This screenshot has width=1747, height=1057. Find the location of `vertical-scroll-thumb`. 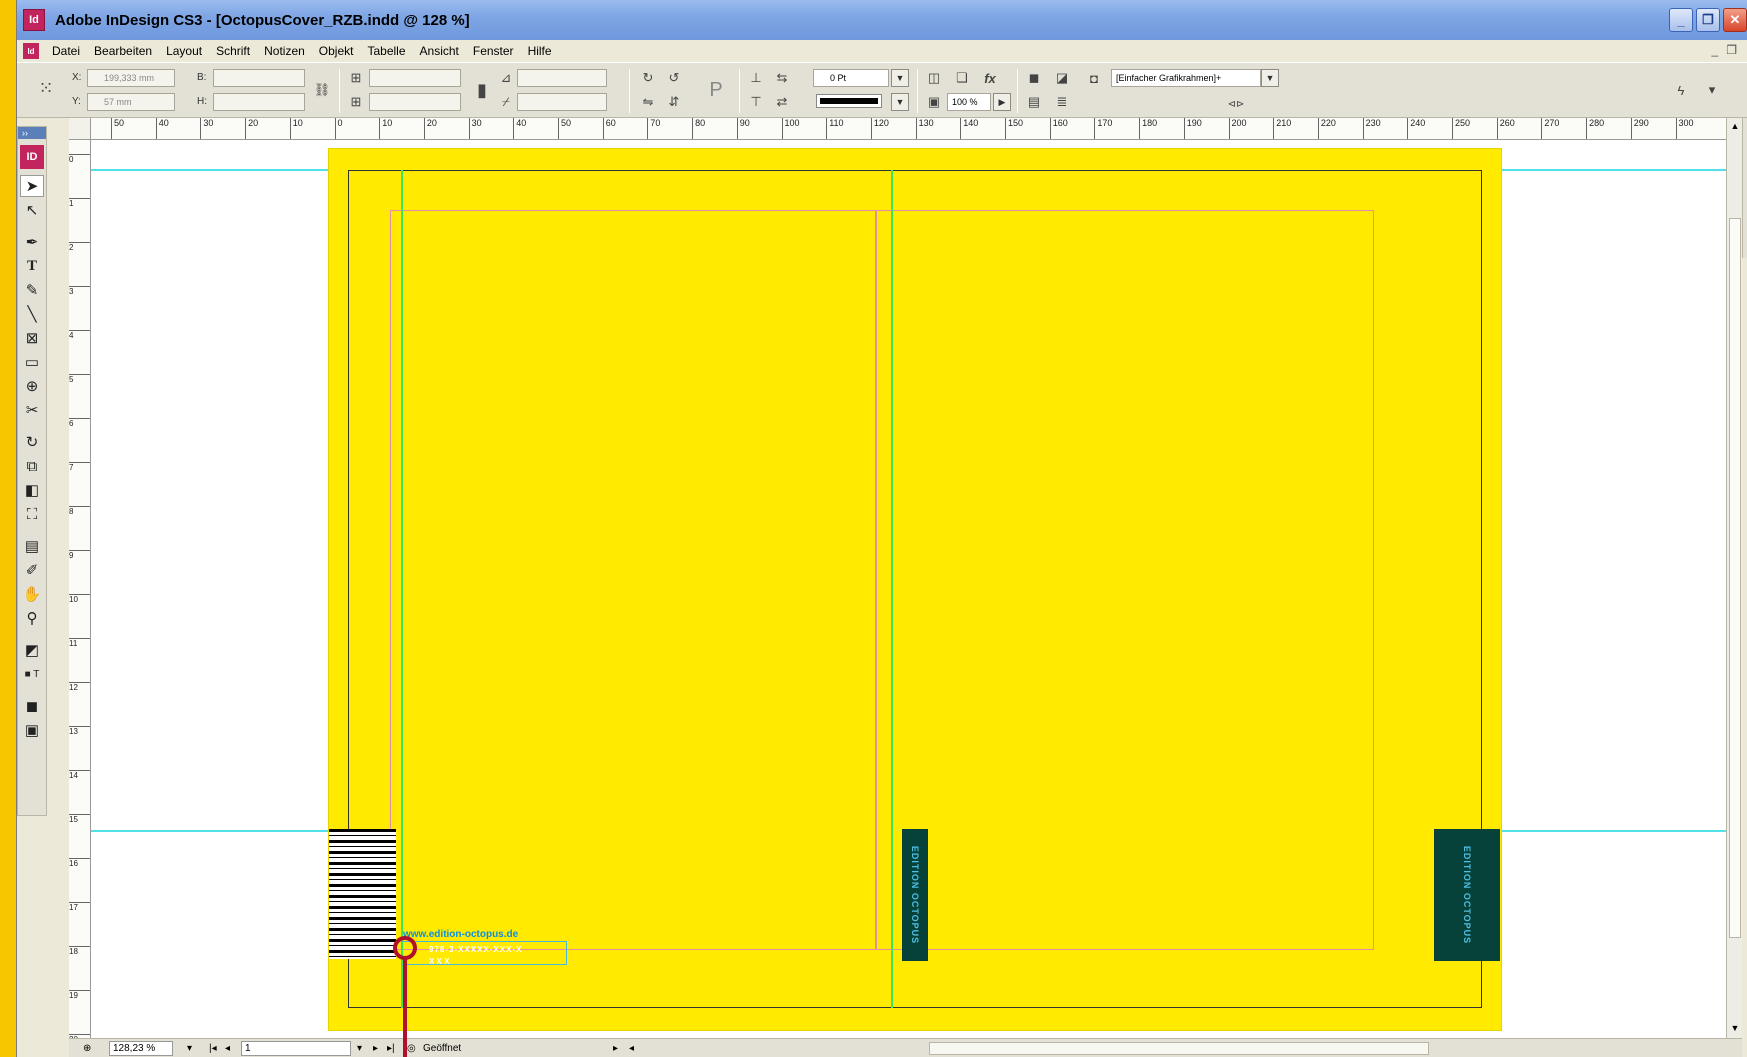

vertical-scroll-thumb is located at coordinates (1735, 578).